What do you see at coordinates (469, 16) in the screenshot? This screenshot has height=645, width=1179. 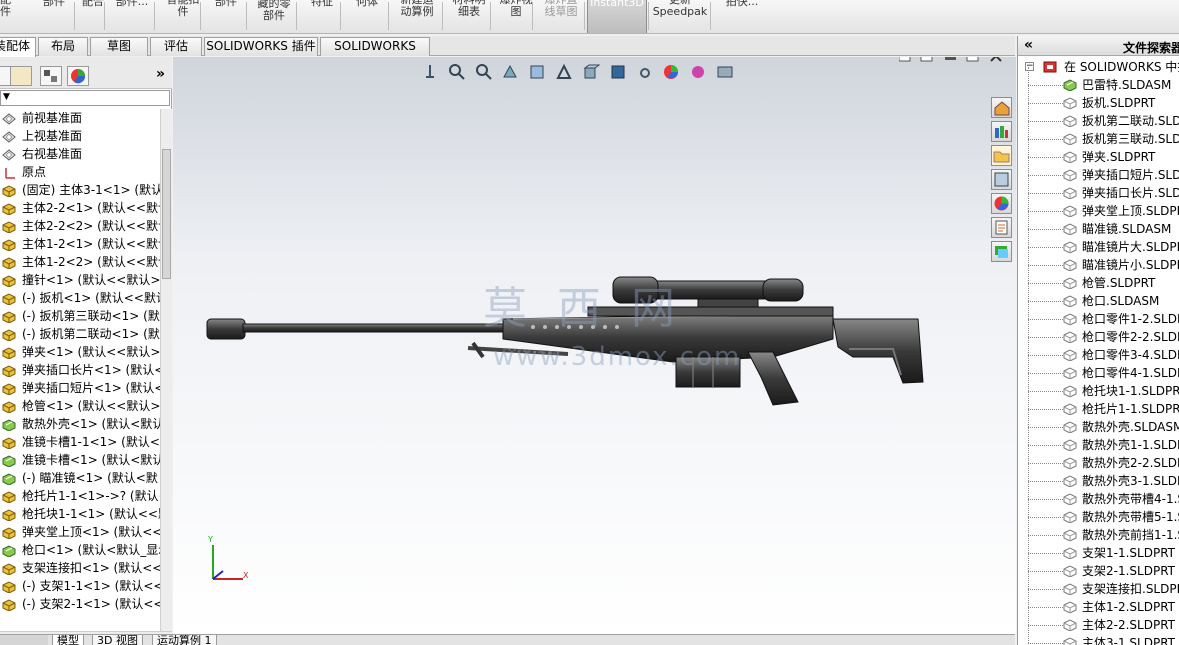 I see `ribbon-button-10: 材料明 细表` at bounding box center [469, 16].